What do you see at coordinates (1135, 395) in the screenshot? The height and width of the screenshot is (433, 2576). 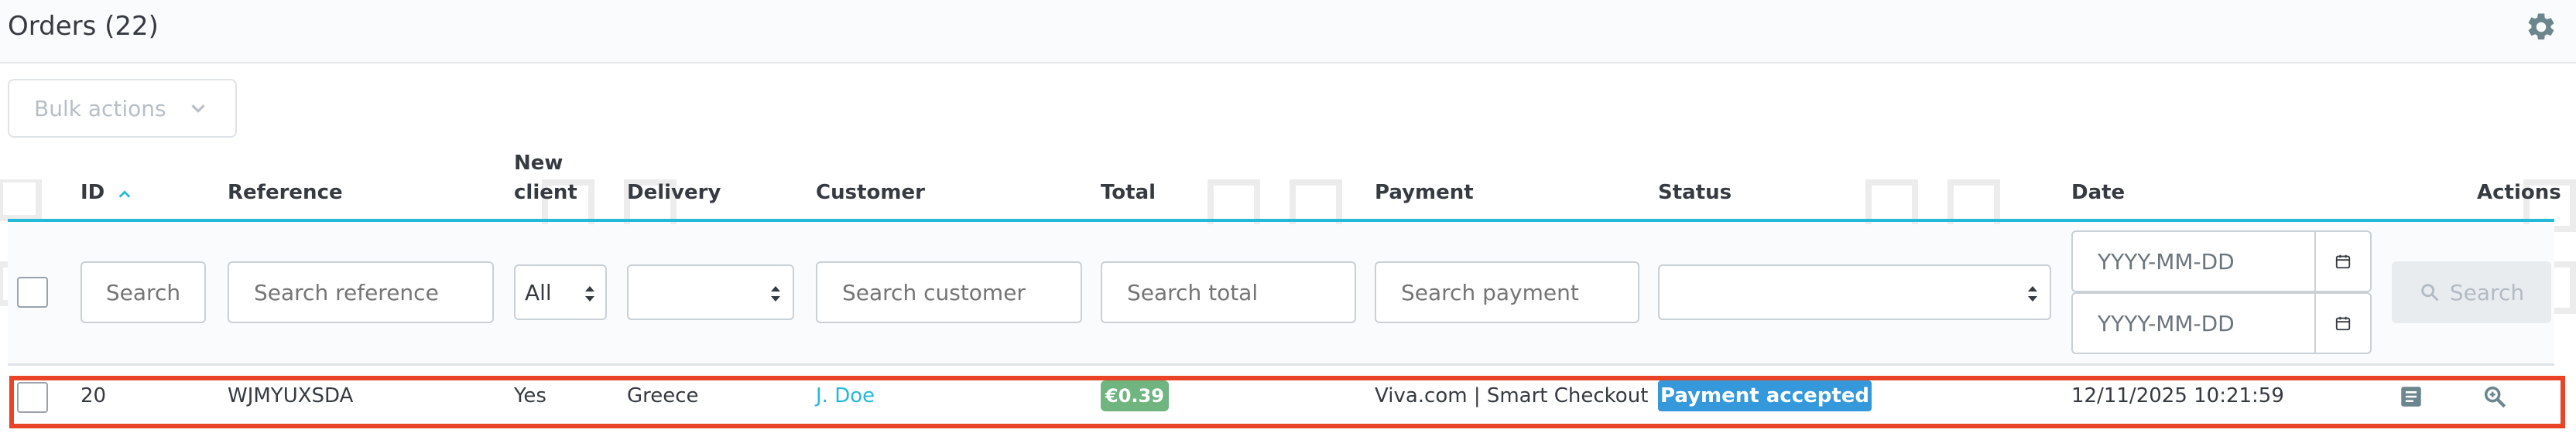 I see `order-total-badge: €0.39` at bounding box center [1135, 395].